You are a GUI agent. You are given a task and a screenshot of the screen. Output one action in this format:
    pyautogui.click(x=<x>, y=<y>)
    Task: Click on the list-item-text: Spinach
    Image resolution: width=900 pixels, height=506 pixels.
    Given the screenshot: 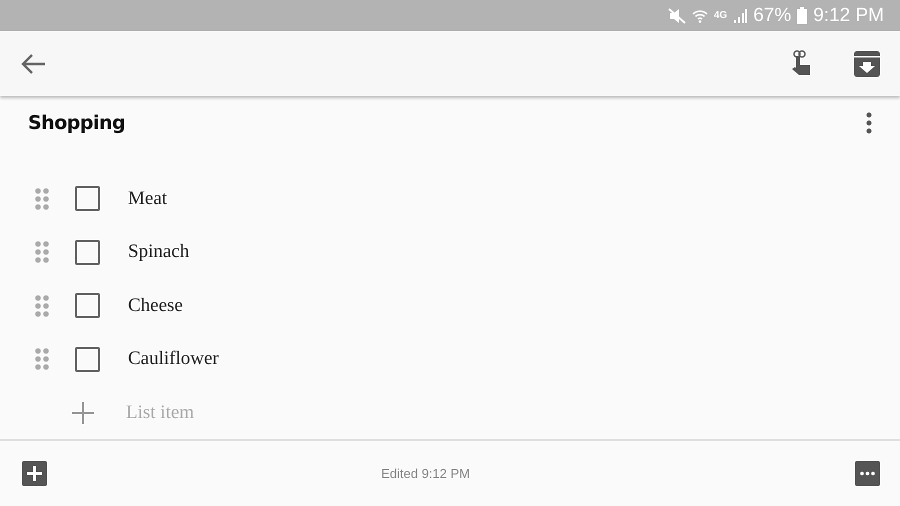 What is the action you would take?
    pyautogui.click(x=159, y=252)
    